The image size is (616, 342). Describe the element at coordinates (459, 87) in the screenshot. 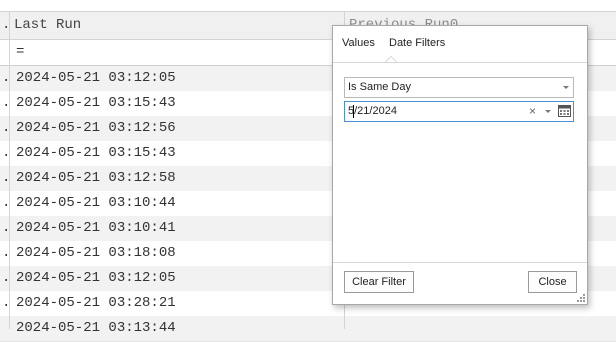

I see `condition-dropdown: Is Same Day` at that location.